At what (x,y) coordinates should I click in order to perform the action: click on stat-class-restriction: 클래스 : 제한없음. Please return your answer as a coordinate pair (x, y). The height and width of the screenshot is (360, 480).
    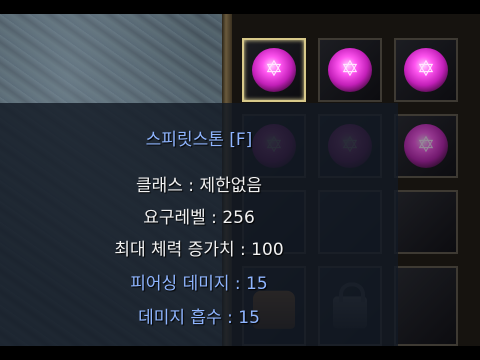
    Looking at the image, I should click on (198, 186).